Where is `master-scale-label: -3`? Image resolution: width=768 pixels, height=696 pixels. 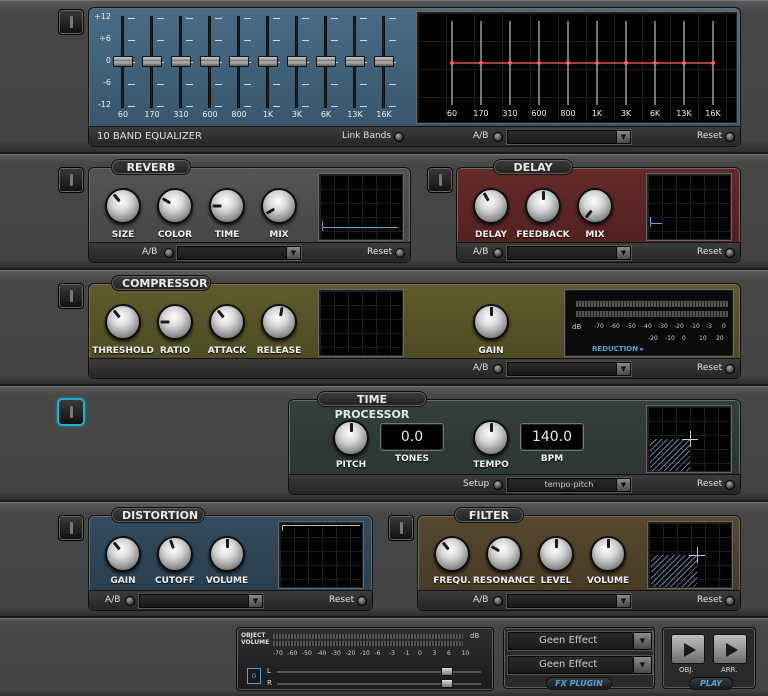
master-scale-label: -3 is located at coordinates (392, 653).